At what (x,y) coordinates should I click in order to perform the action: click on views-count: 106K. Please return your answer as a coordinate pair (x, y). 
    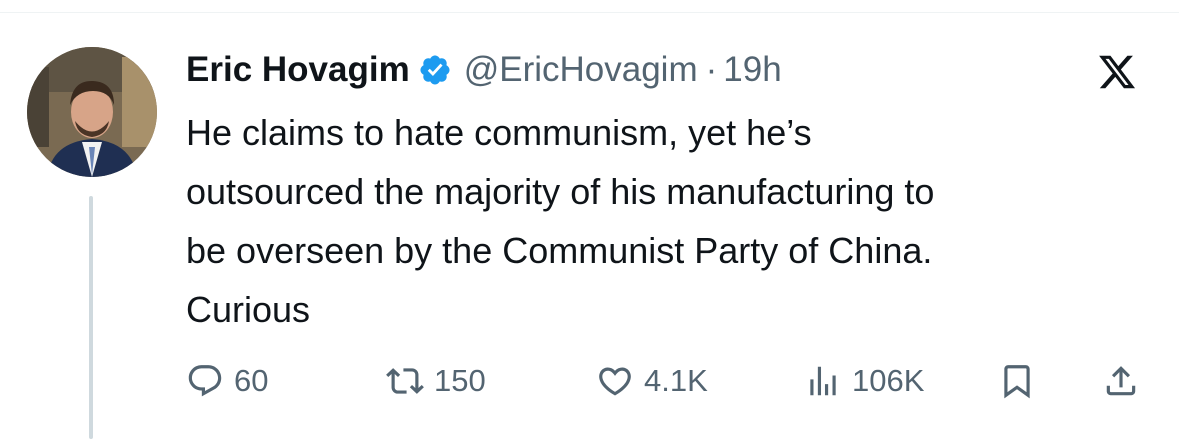
    Looking at the image, I should click on (888, 380).